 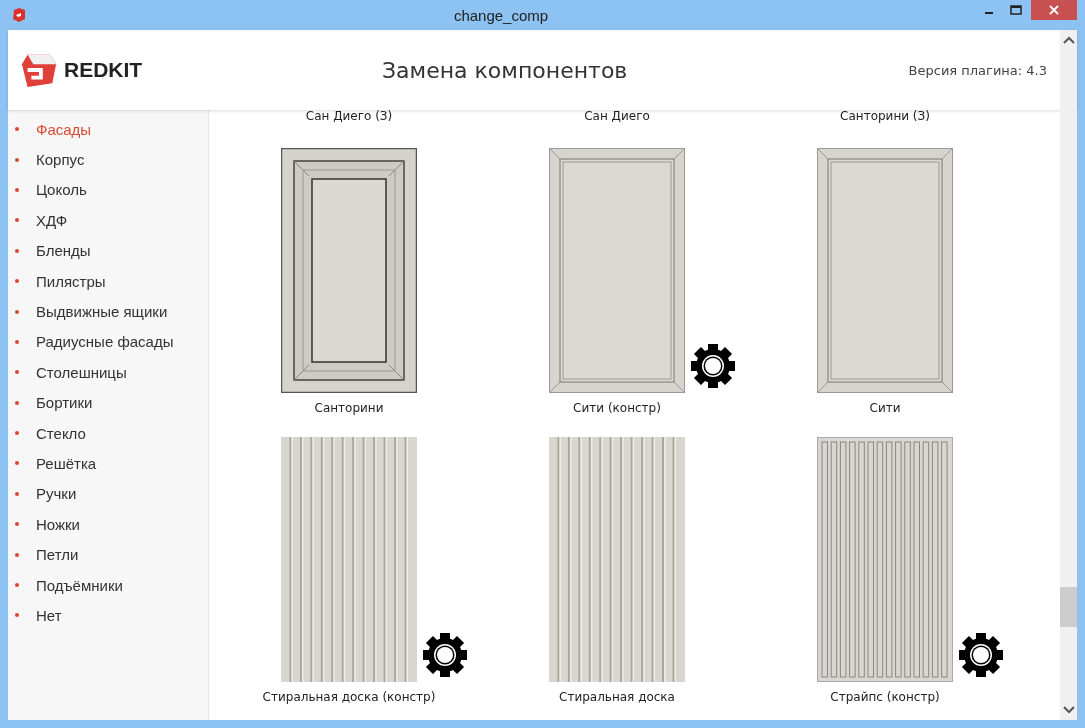 I want to click on sidebar-item: Нет, so click(x=108, y=615).